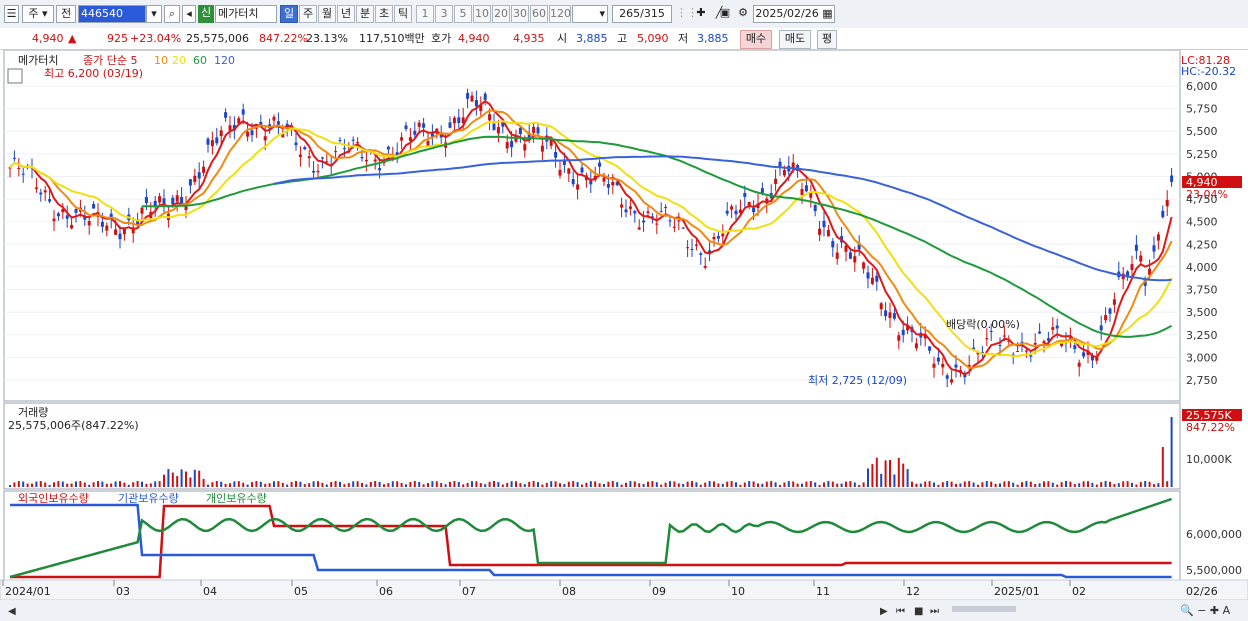  Describe the element at coordinates (463, 14) in the screenshot. I see `interval-5: 5` at that location.